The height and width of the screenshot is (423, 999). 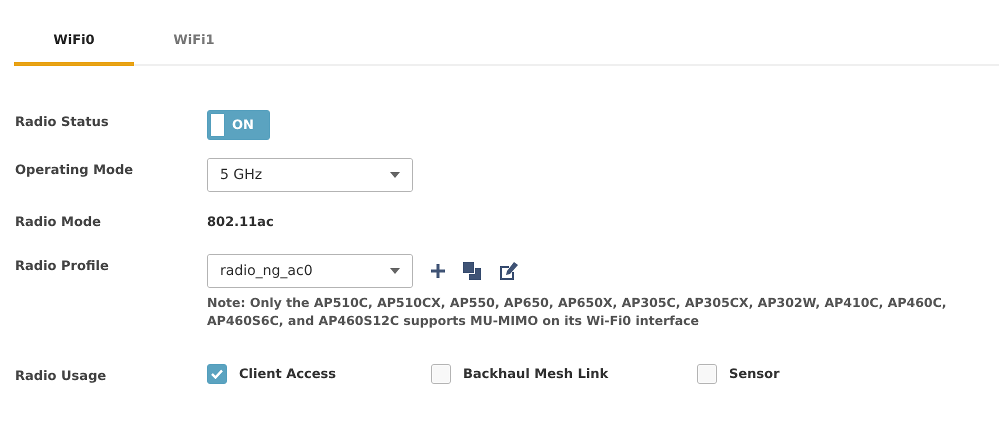 I want to click on field-label: Radio Mode, so click(x=58, y=223).